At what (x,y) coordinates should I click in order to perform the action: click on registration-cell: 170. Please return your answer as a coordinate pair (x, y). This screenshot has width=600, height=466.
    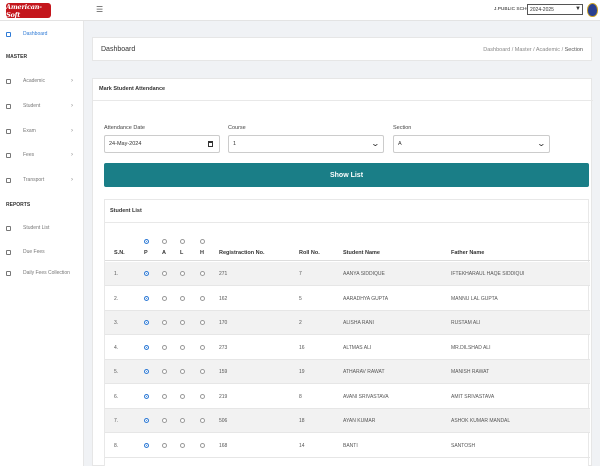
    Looking at the image, I should click on (223, 323).